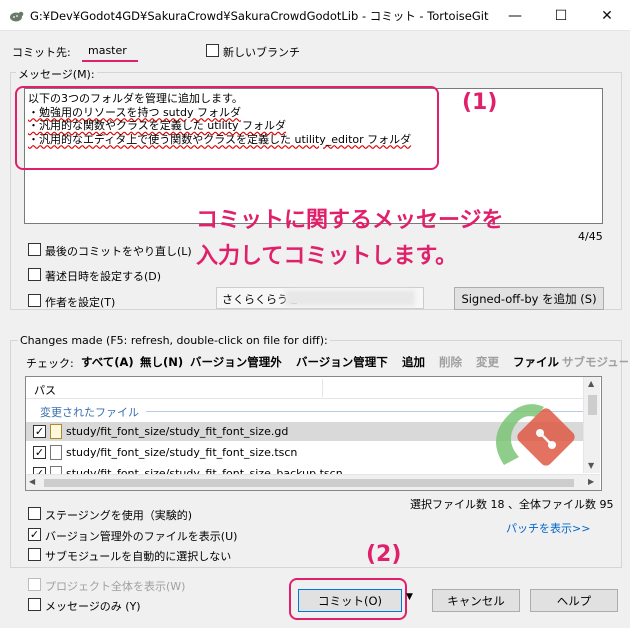 The image size is (630, 628). Describe the element at coordinates (236, 362) in the screenshot. I see `check-unversioned: バージョン管理外` at that location.